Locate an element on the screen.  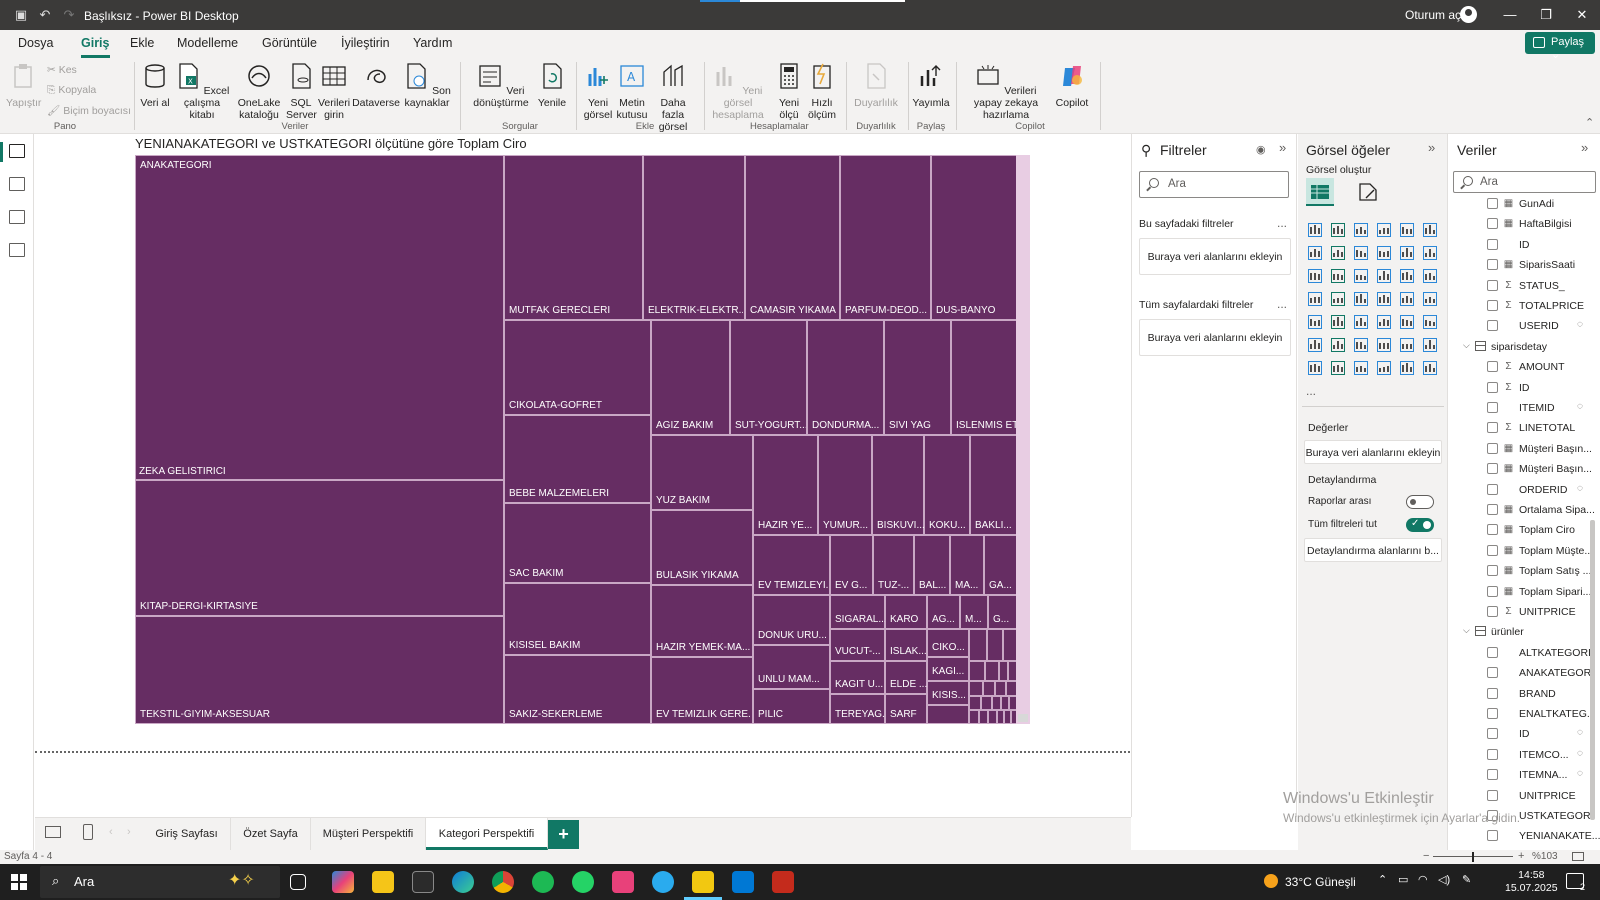
store-icon is located at coordinates (423, 882).